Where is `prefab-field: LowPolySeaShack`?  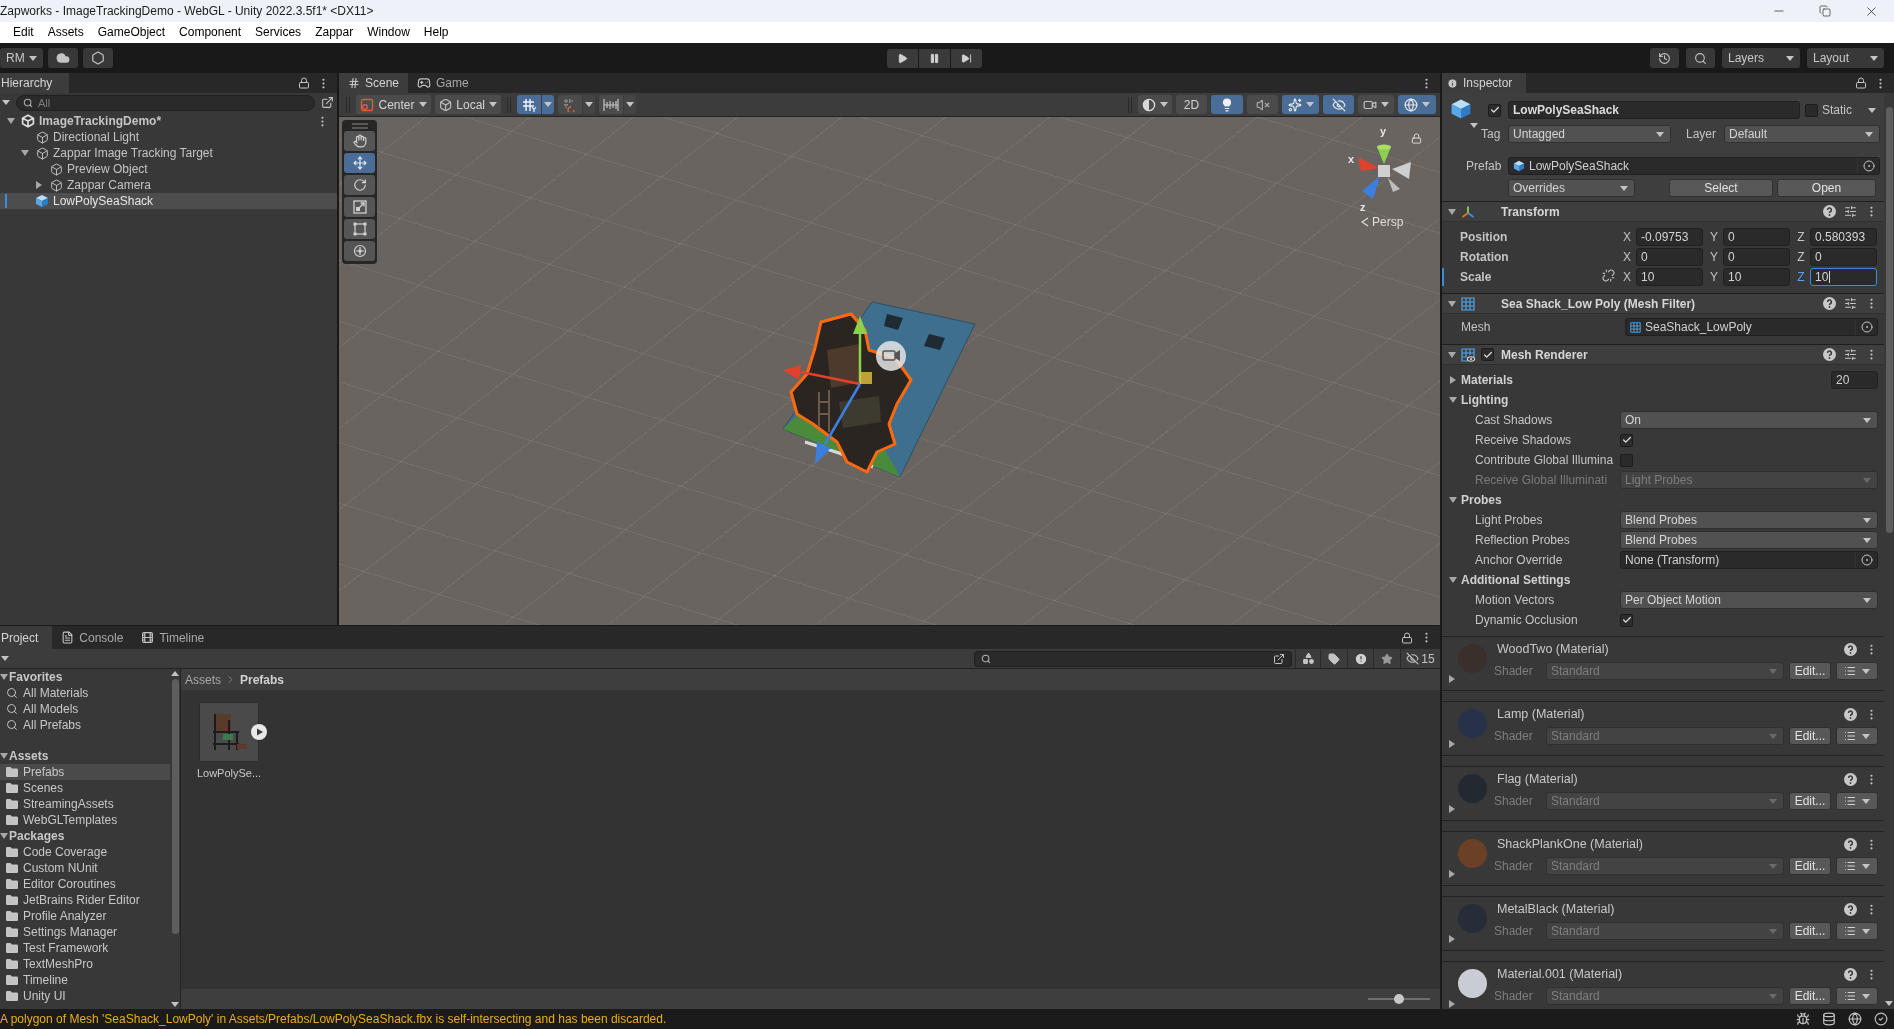
prefab-field: LowPolySeaShack is located at coordinates (1694, 166).